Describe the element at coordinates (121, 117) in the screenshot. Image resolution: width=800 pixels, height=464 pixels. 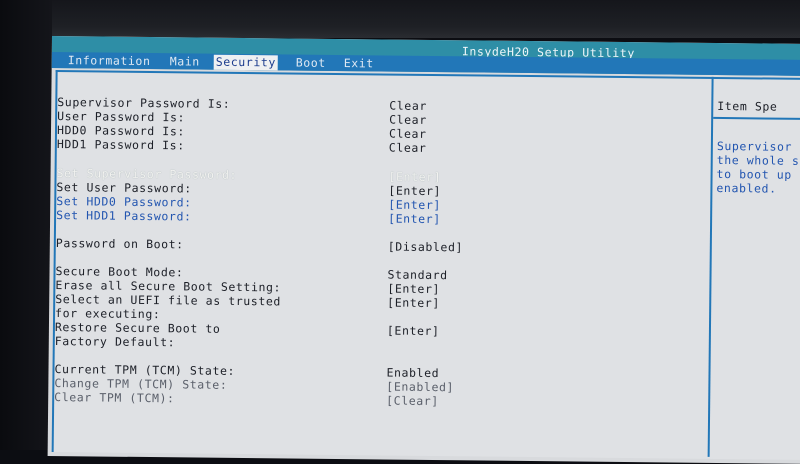
I see `setting-label: User Password Is:` at that location.